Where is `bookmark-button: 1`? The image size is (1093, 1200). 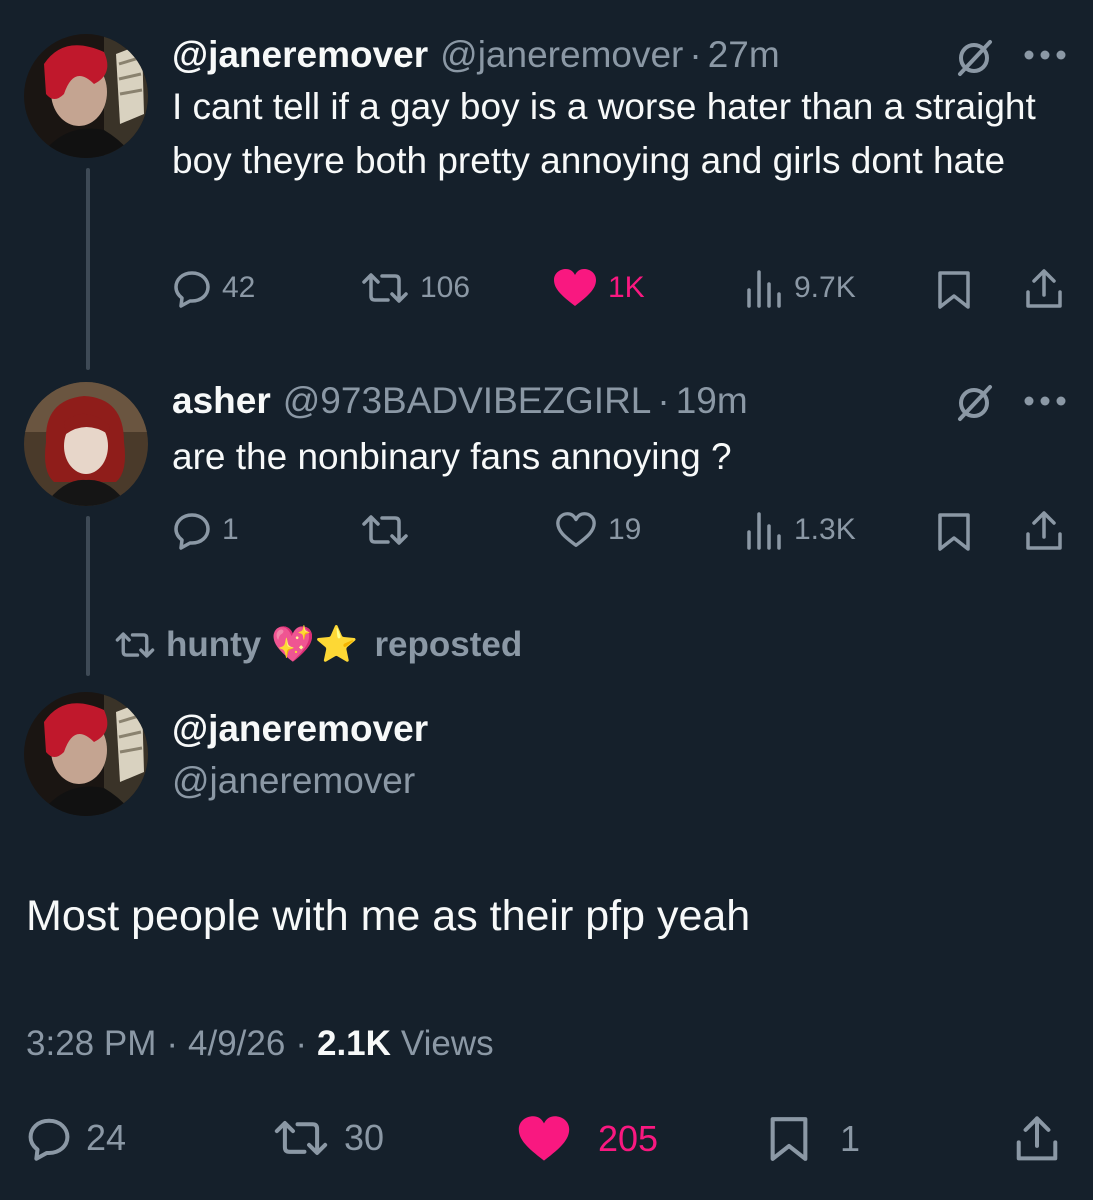 bookmark-button: 1 is located at coordinates (814, 1139).